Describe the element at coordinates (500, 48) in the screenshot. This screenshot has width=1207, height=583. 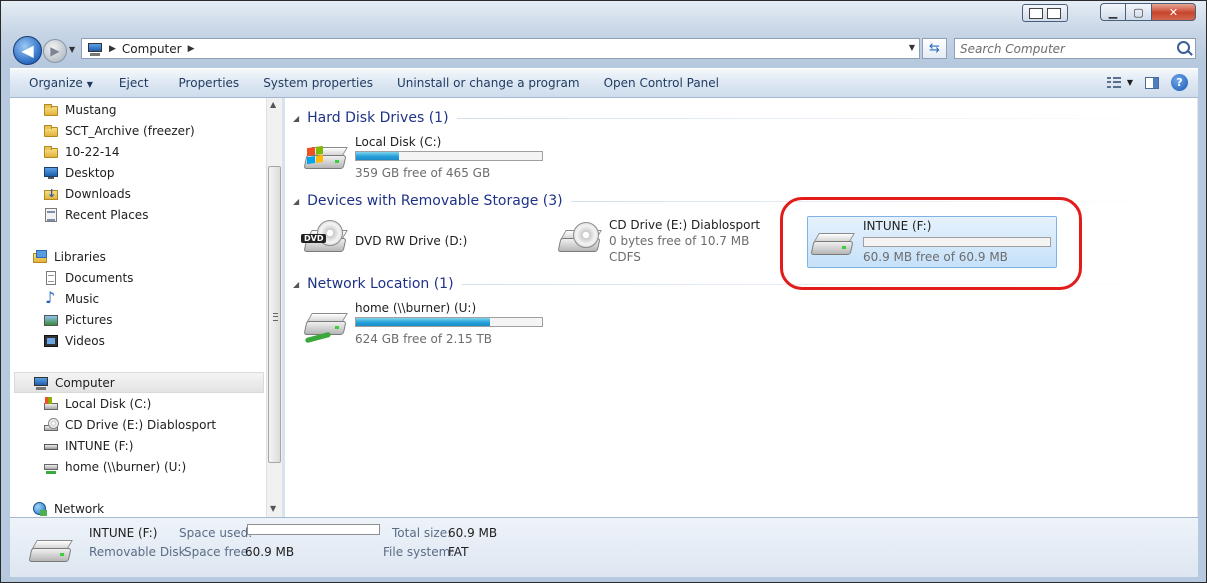
I see `address-bar: ▶ Computer ▶ ▼` at that location.